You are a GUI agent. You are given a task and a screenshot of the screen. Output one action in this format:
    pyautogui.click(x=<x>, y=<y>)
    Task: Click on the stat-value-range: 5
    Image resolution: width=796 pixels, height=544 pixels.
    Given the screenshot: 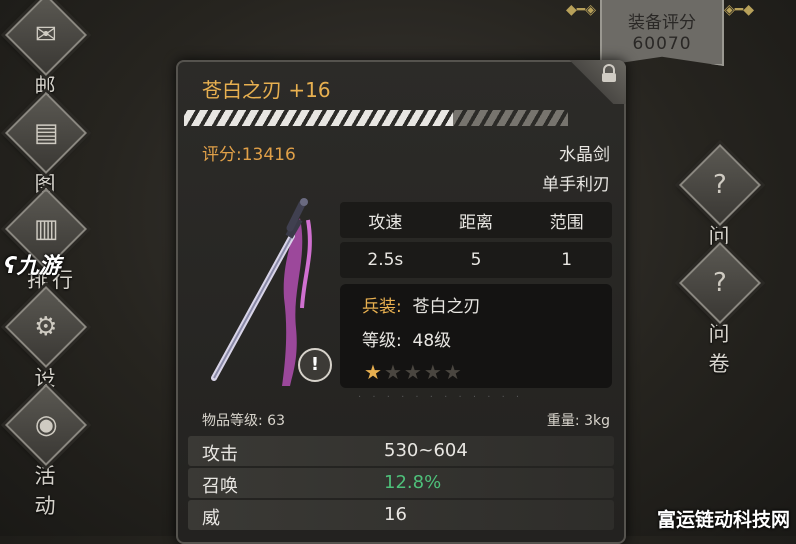 What is the action you would take?
    pyautogui.click(x=476, y=260)
    